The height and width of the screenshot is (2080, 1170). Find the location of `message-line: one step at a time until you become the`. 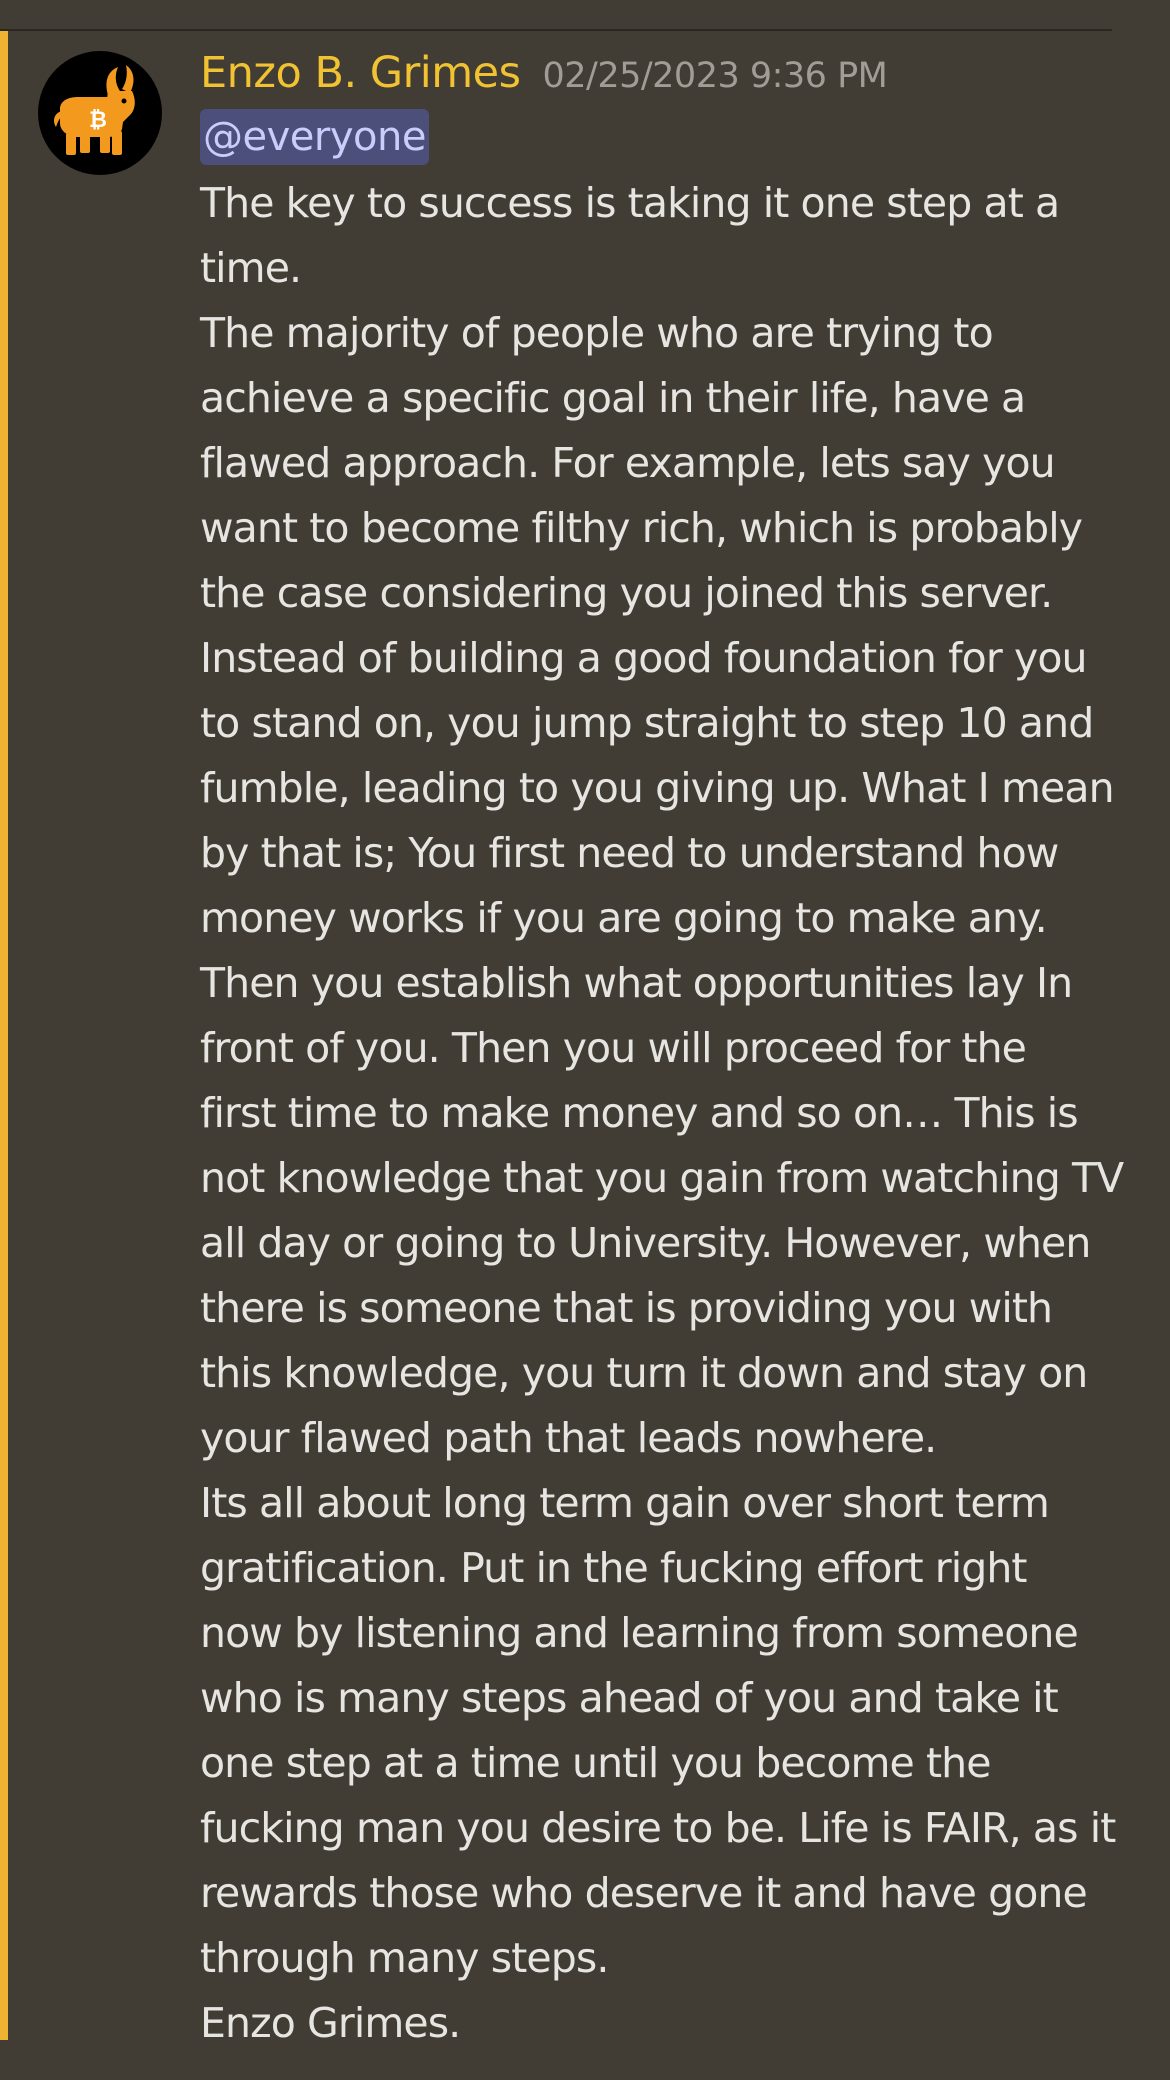

message-line: one step at a time until you become the is located at coordinates (595, 1763).